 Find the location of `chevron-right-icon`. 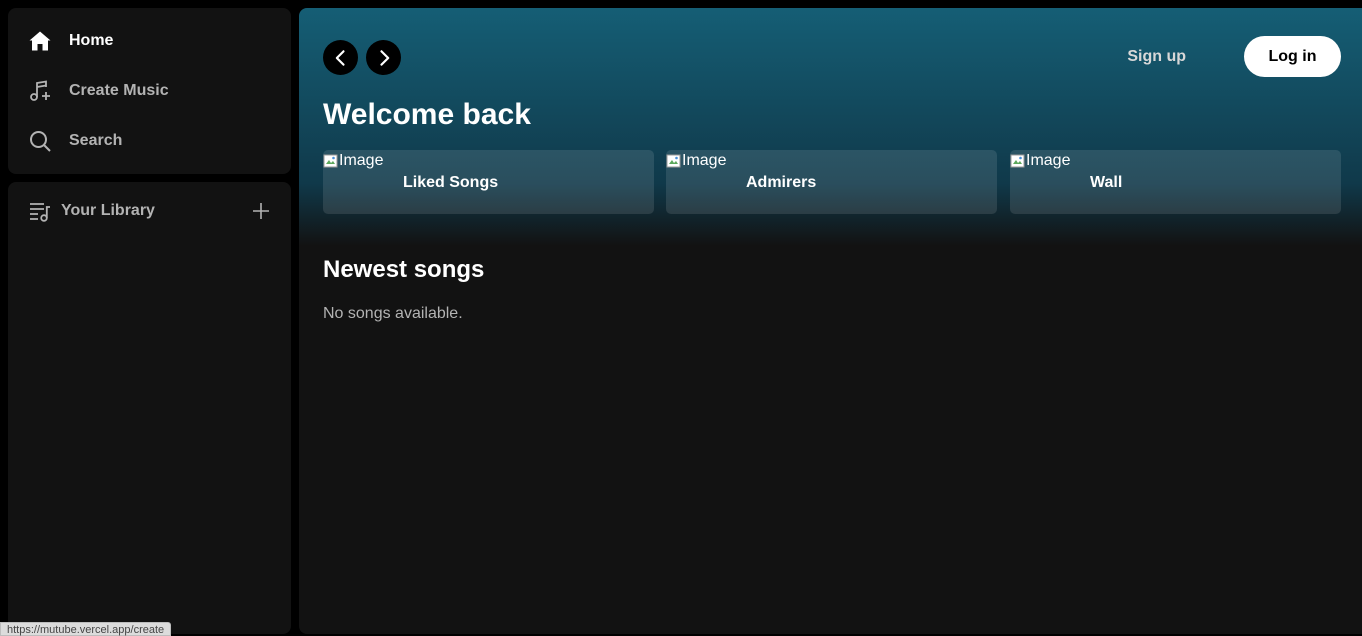

chevron-right-icon is located at coordinates (384, 57).